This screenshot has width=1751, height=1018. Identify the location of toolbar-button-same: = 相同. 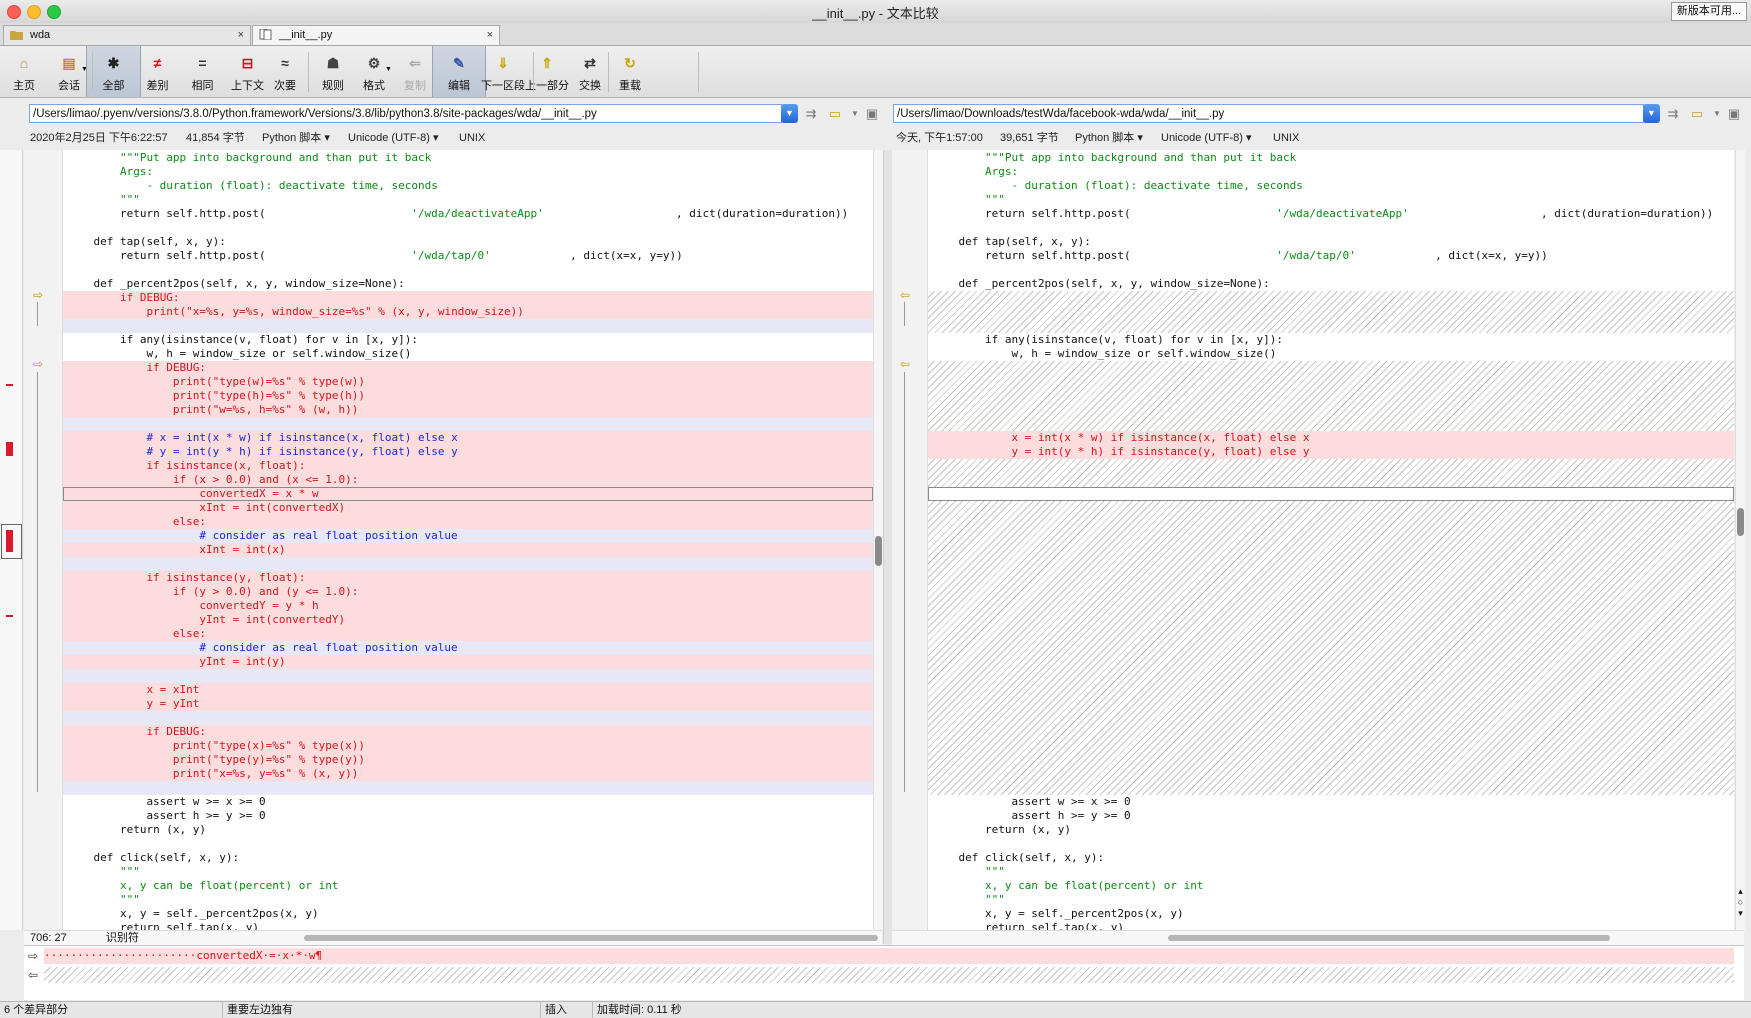
(202, 71).